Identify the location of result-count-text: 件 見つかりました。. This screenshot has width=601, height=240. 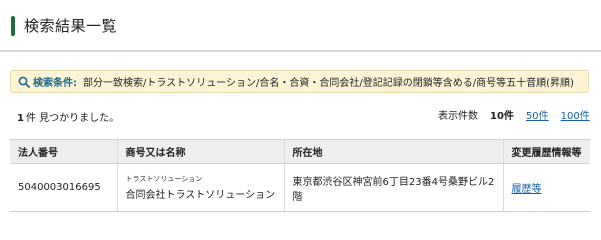
(72, 118).